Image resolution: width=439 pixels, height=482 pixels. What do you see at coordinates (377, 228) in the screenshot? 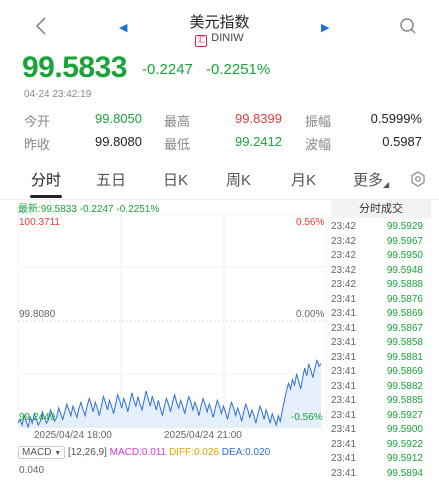
I see `trade-row: 23:42 99.5929` at bounding box center [377, 228].